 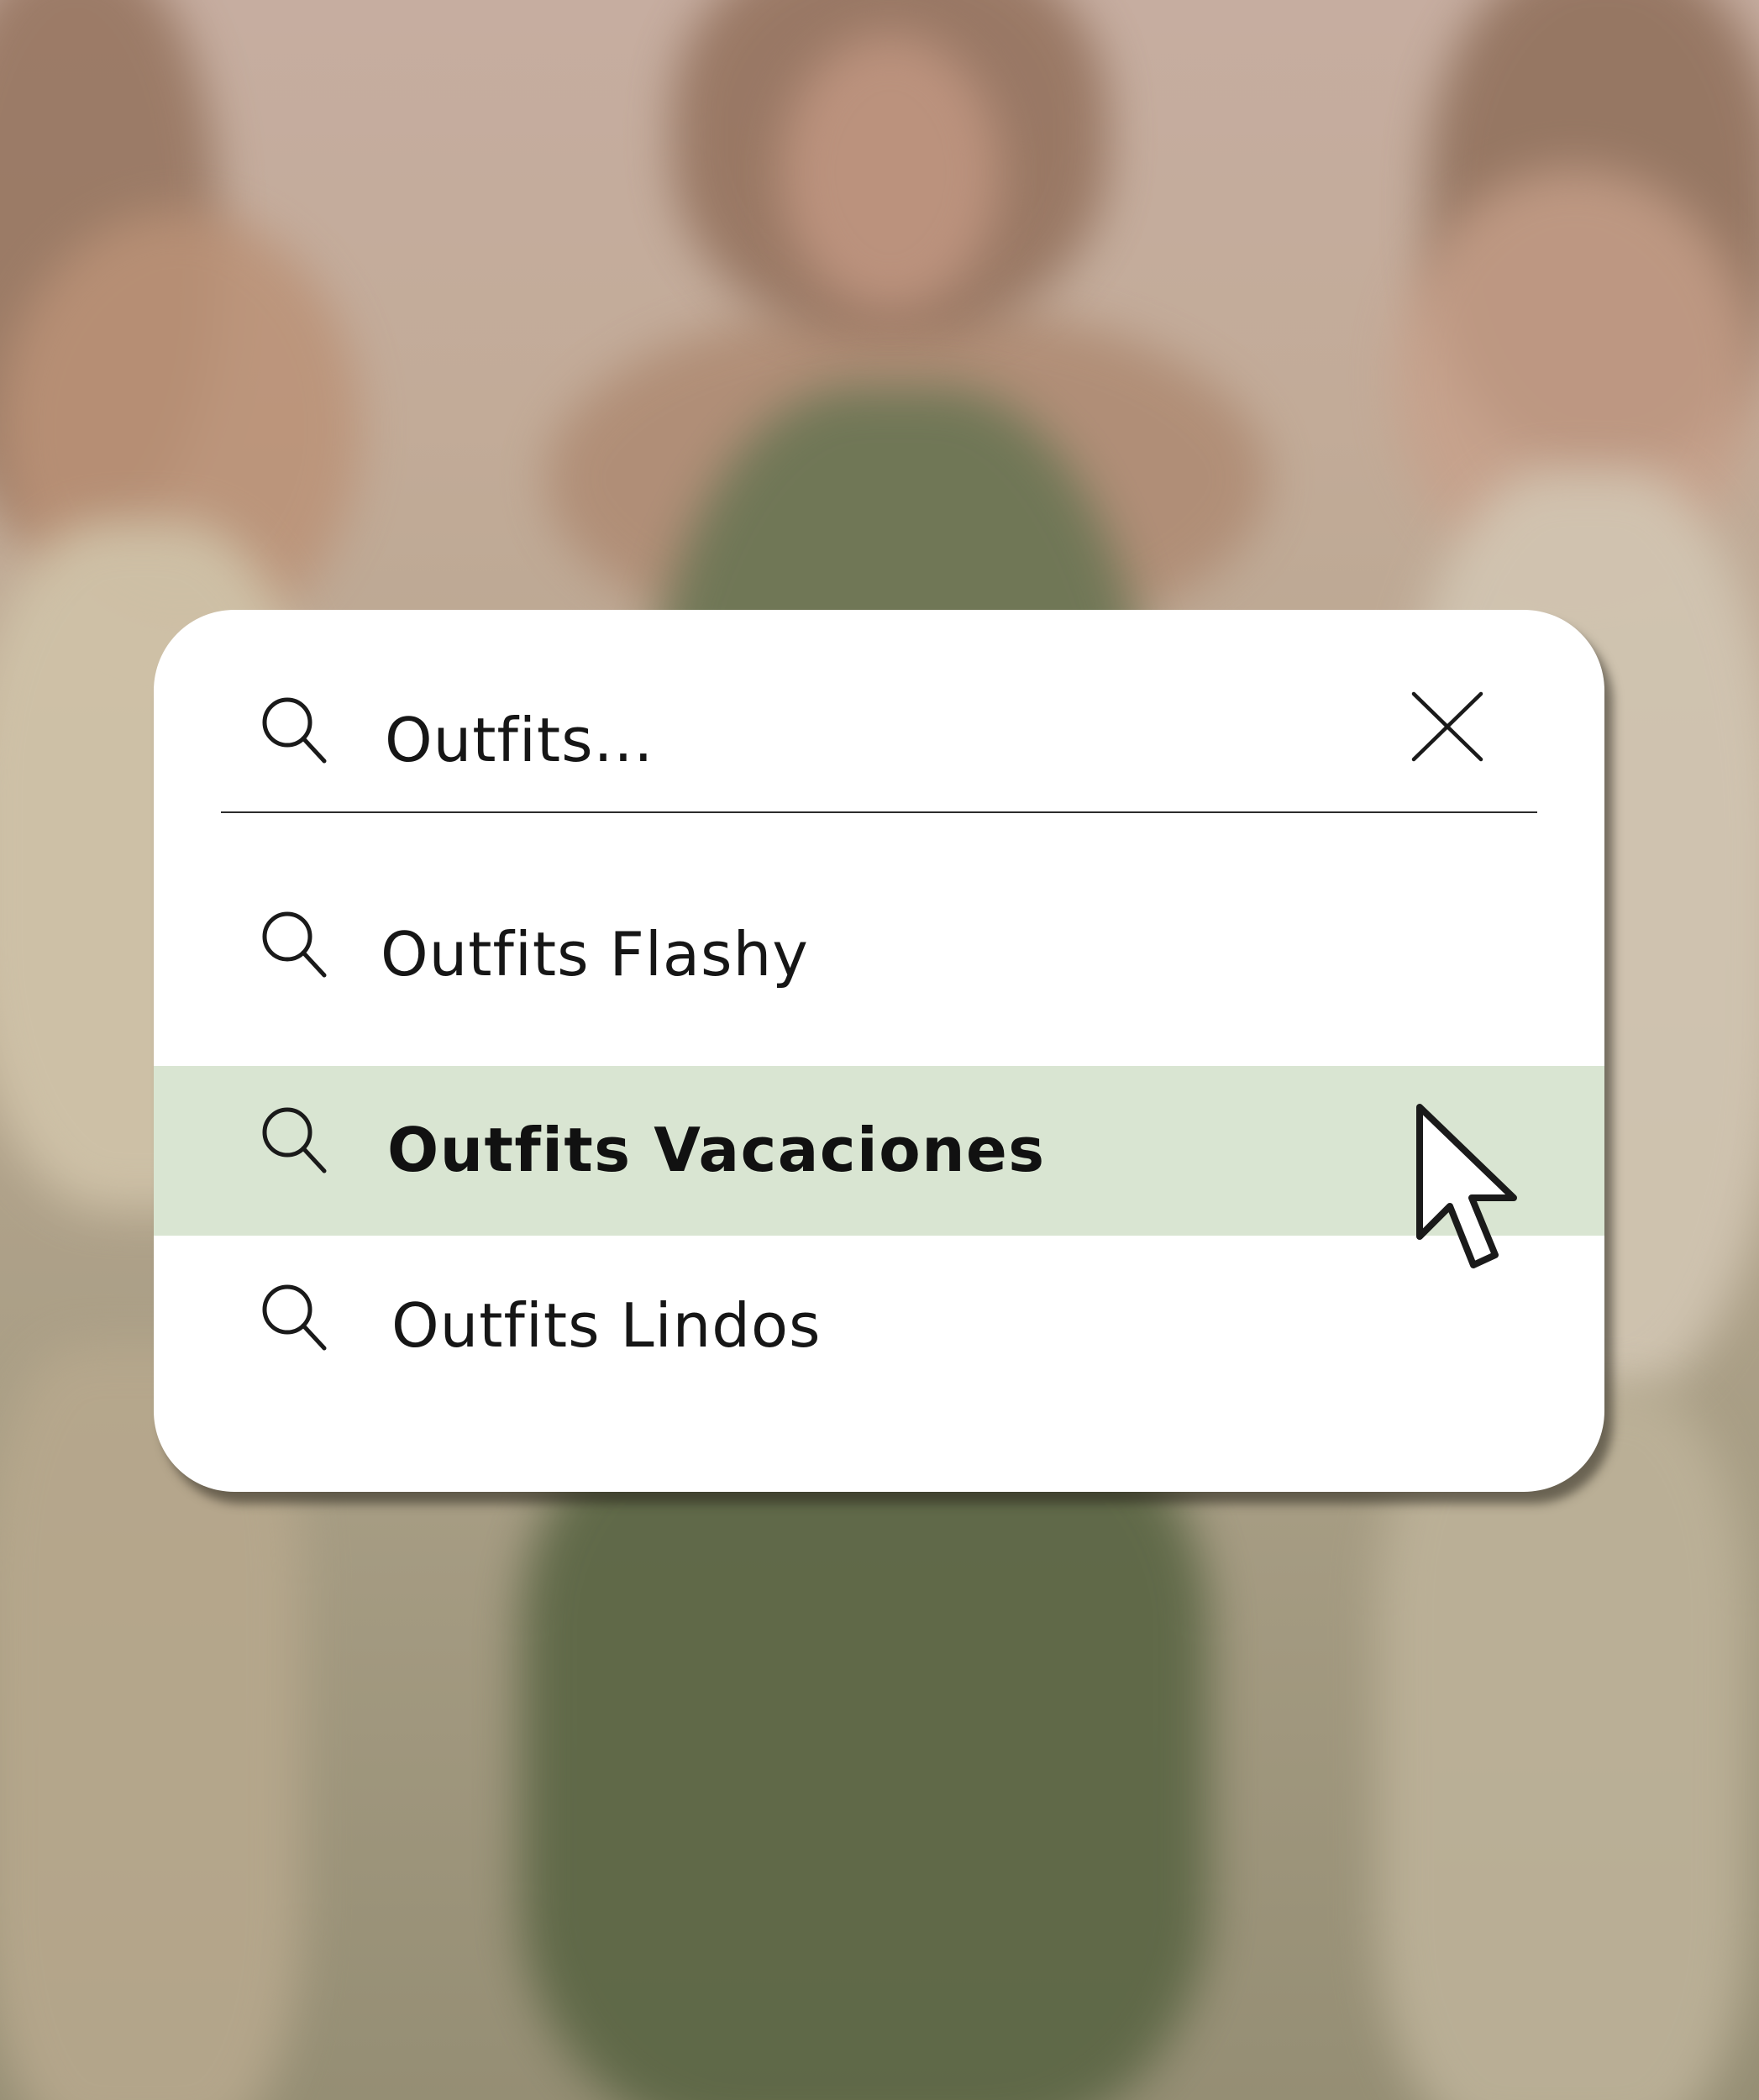 What do you see at coordinates (595, 954) in the screenshot?
I see `suggestion-label: Outfits Flashy` at bounding box center [595, 954].